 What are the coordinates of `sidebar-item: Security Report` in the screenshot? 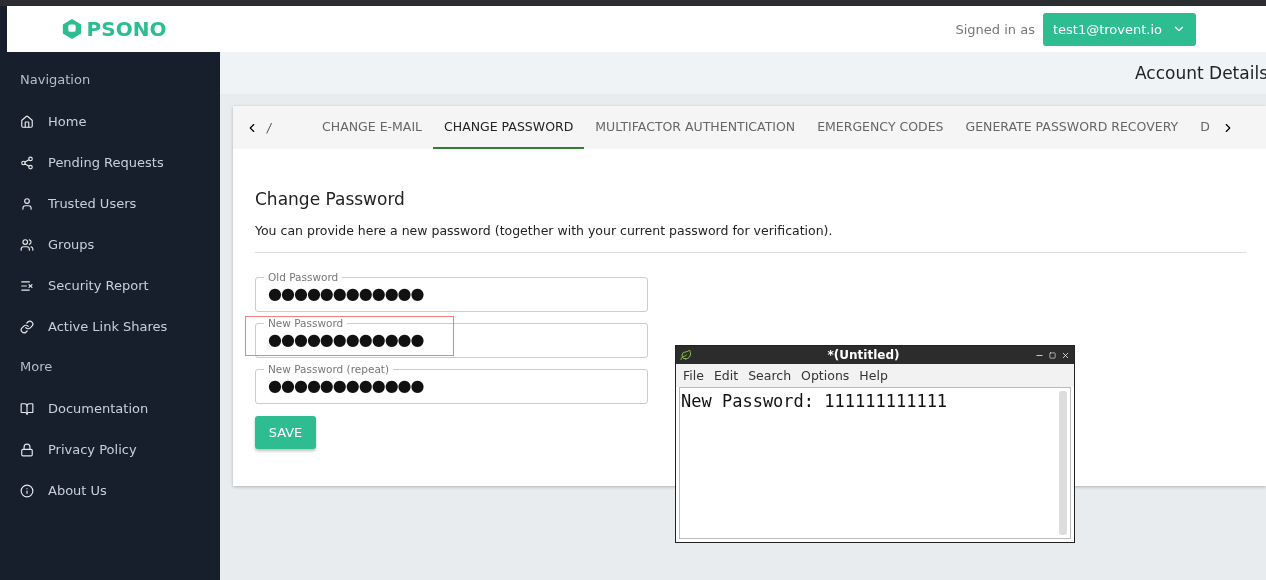 It's located at (113, 285).